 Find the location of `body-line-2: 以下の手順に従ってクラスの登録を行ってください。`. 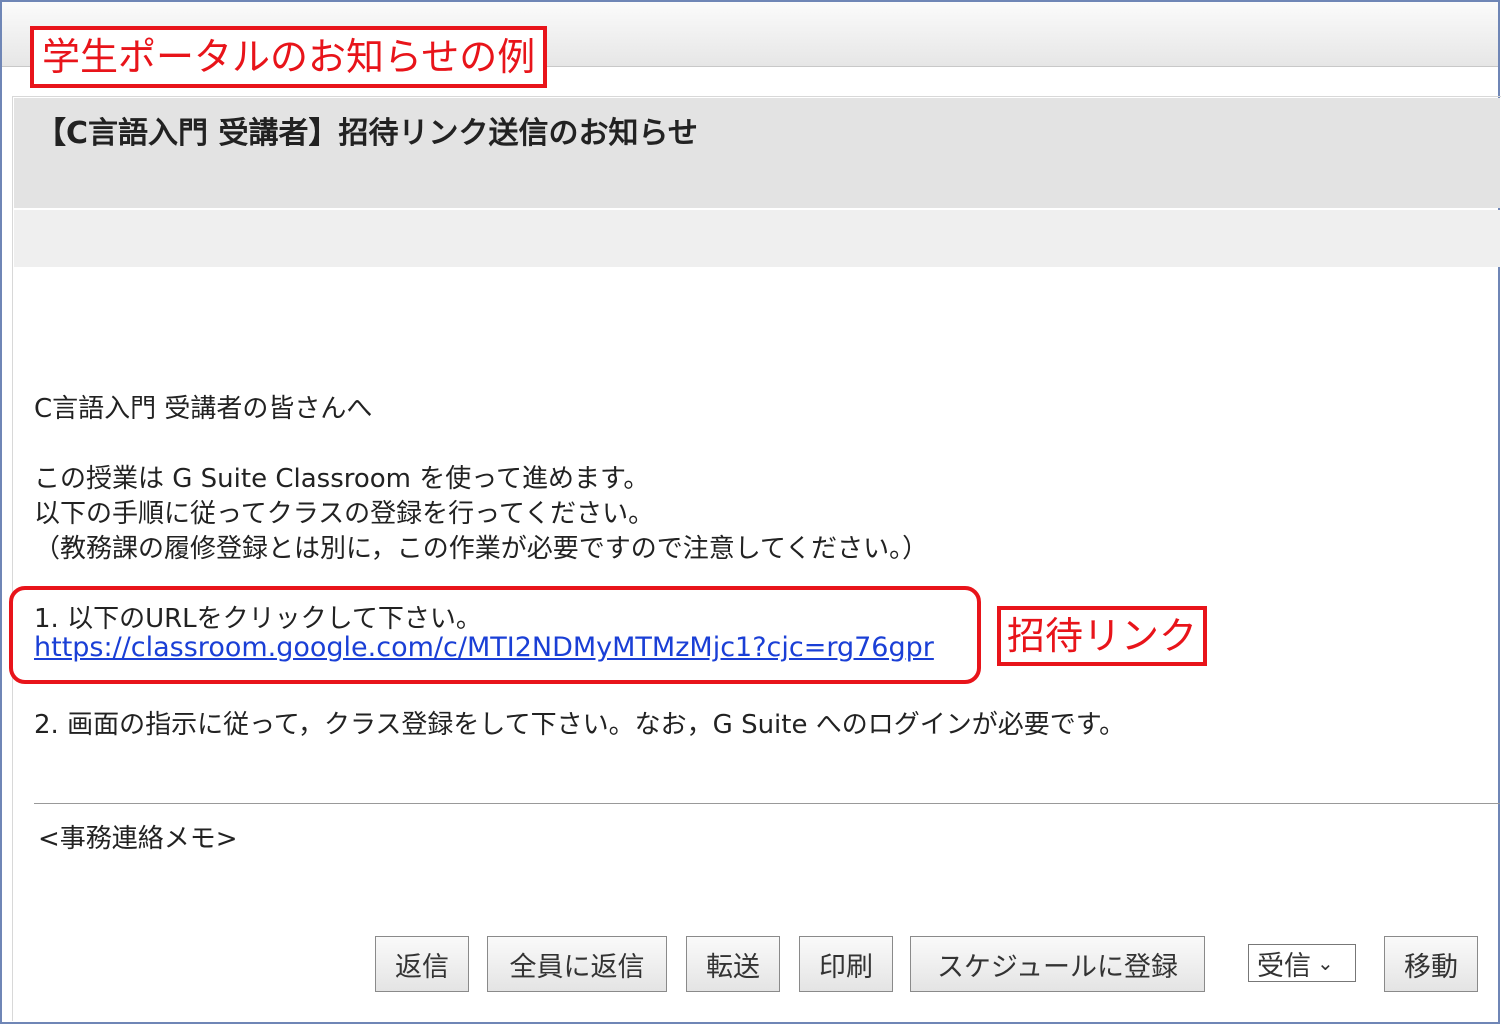

body-line-2: 以下の手順に従ってクラスの登録を行ってください。 is located at coordinates (344, 514).